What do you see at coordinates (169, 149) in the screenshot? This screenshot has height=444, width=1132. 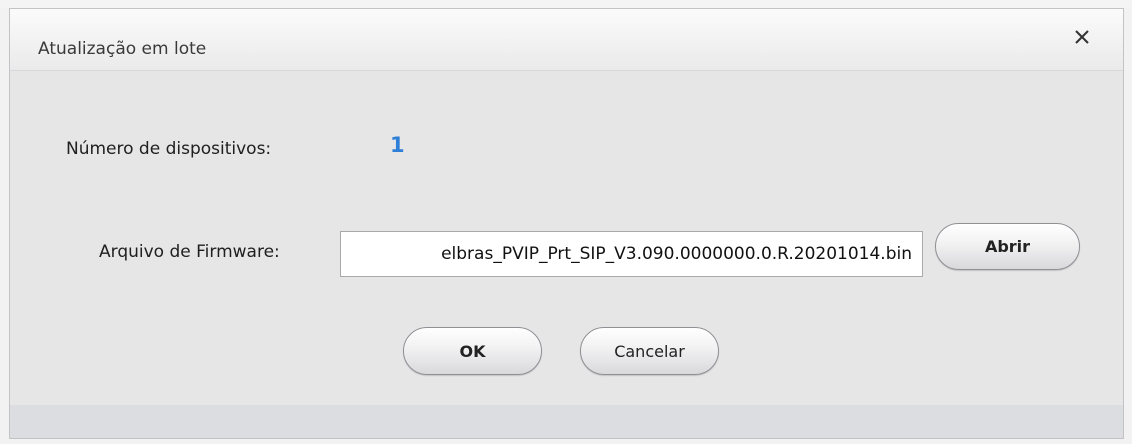 I see `device-count-label: Número de dispositivos:` at bounding box center [169, 149].